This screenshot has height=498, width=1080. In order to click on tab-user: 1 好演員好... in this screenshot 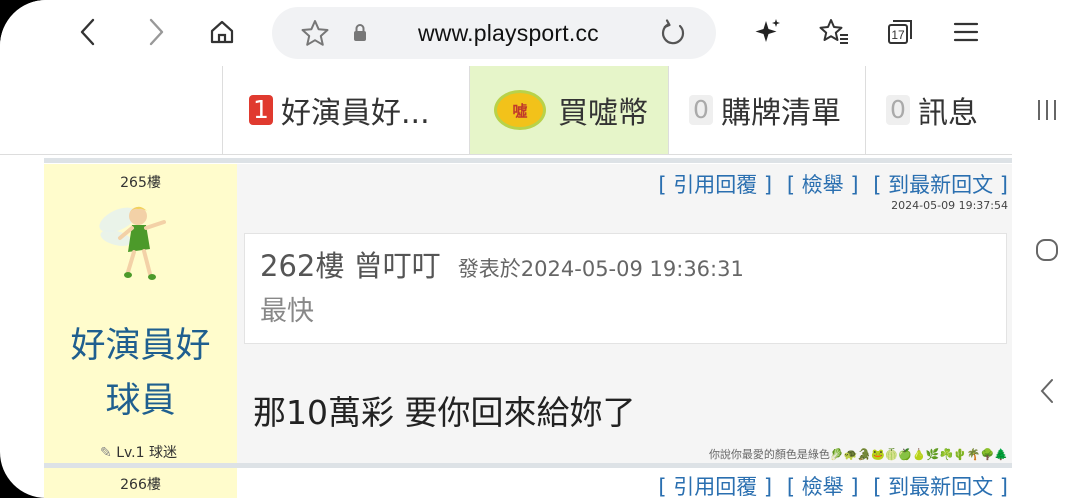, I will do `click(346, 110)`.